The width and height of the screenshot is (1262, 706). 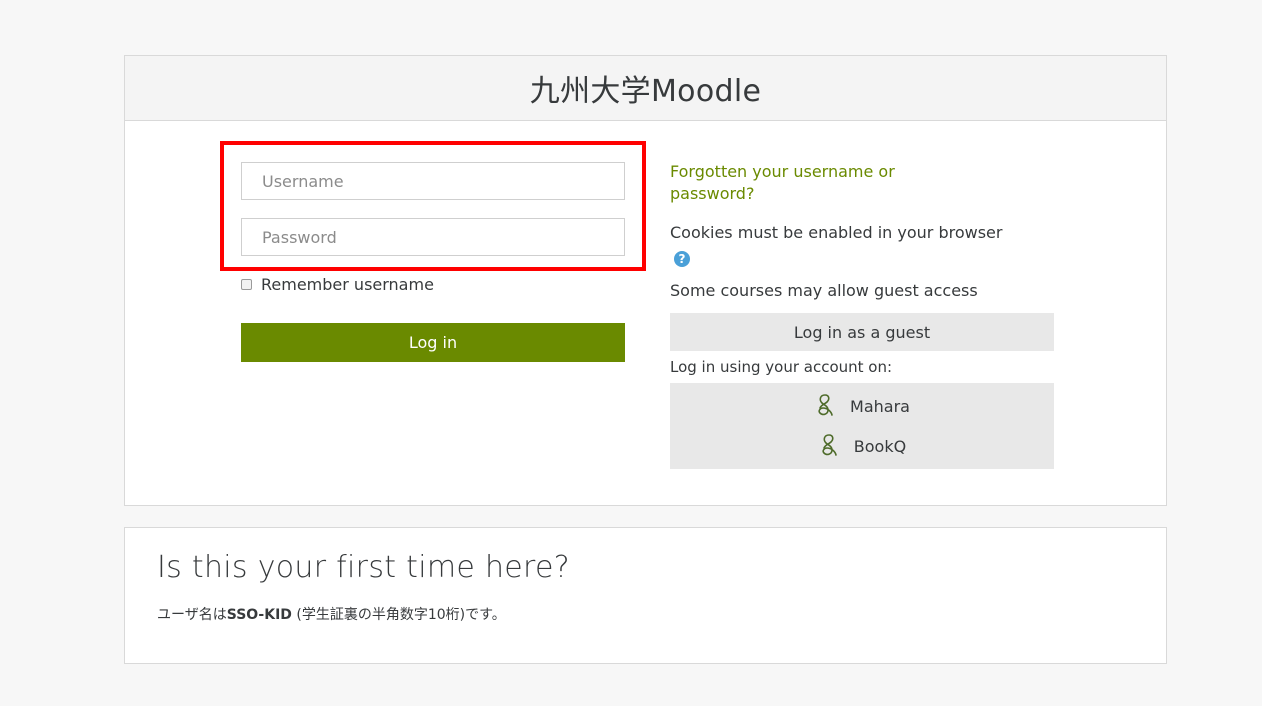 What do you see at coordinates (706, 91) in the screenshot?
I see `site-title-en: Moodle` at bounding box center [706, 91].